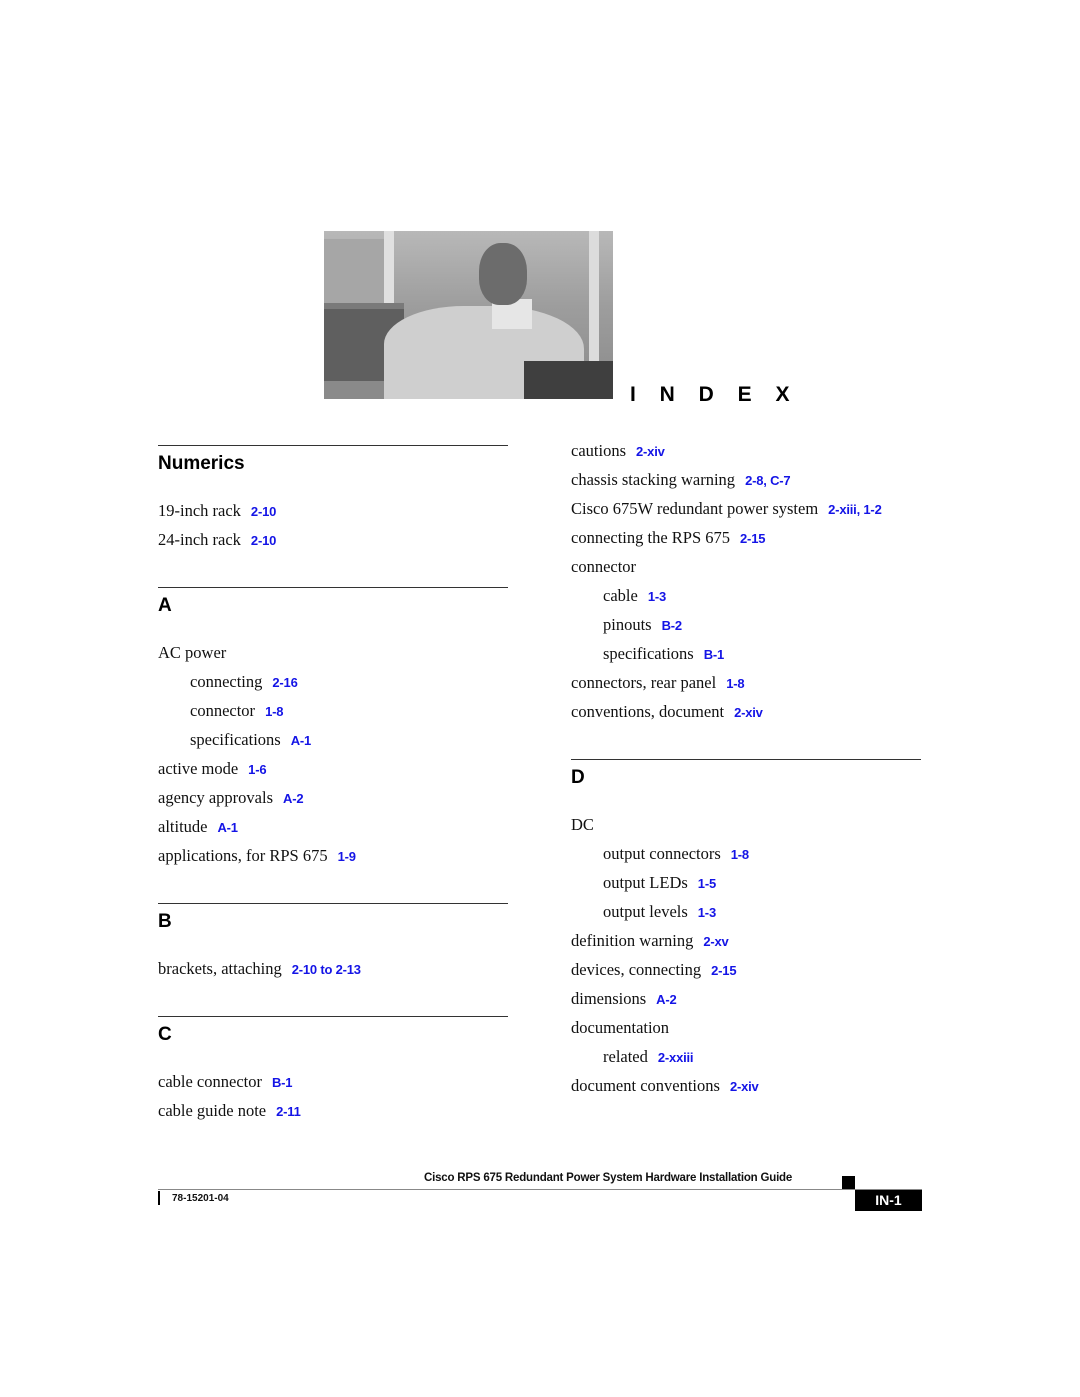 The width and height of the screenshot is (1080, 1397). Describe the element at coordinates (636, 969) in the screenshot. I see `entry-term: devices, connecting` at that location.